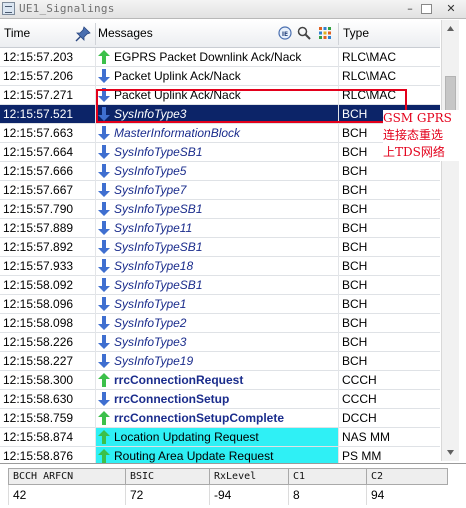 This screenshot has width=466, height=508. I want to click on scroll-down-icon, so click(450, 452).